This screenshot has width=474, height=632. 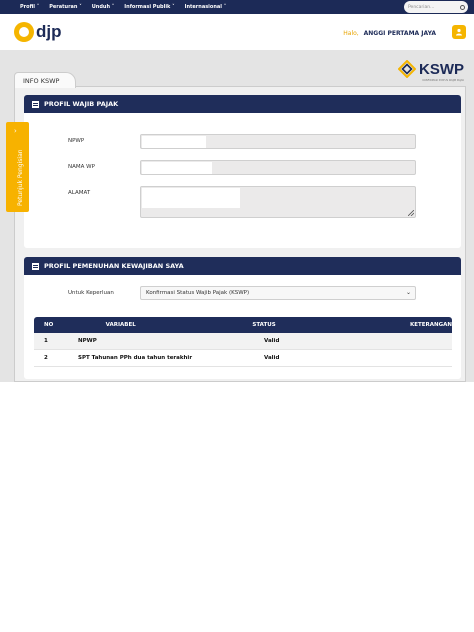 What do you see at coordinates (237, 32) in the screenshot?
I see `site-header: djp Halo, ANGGI PERTAMA JAYA` at bounding box center [237, 32].